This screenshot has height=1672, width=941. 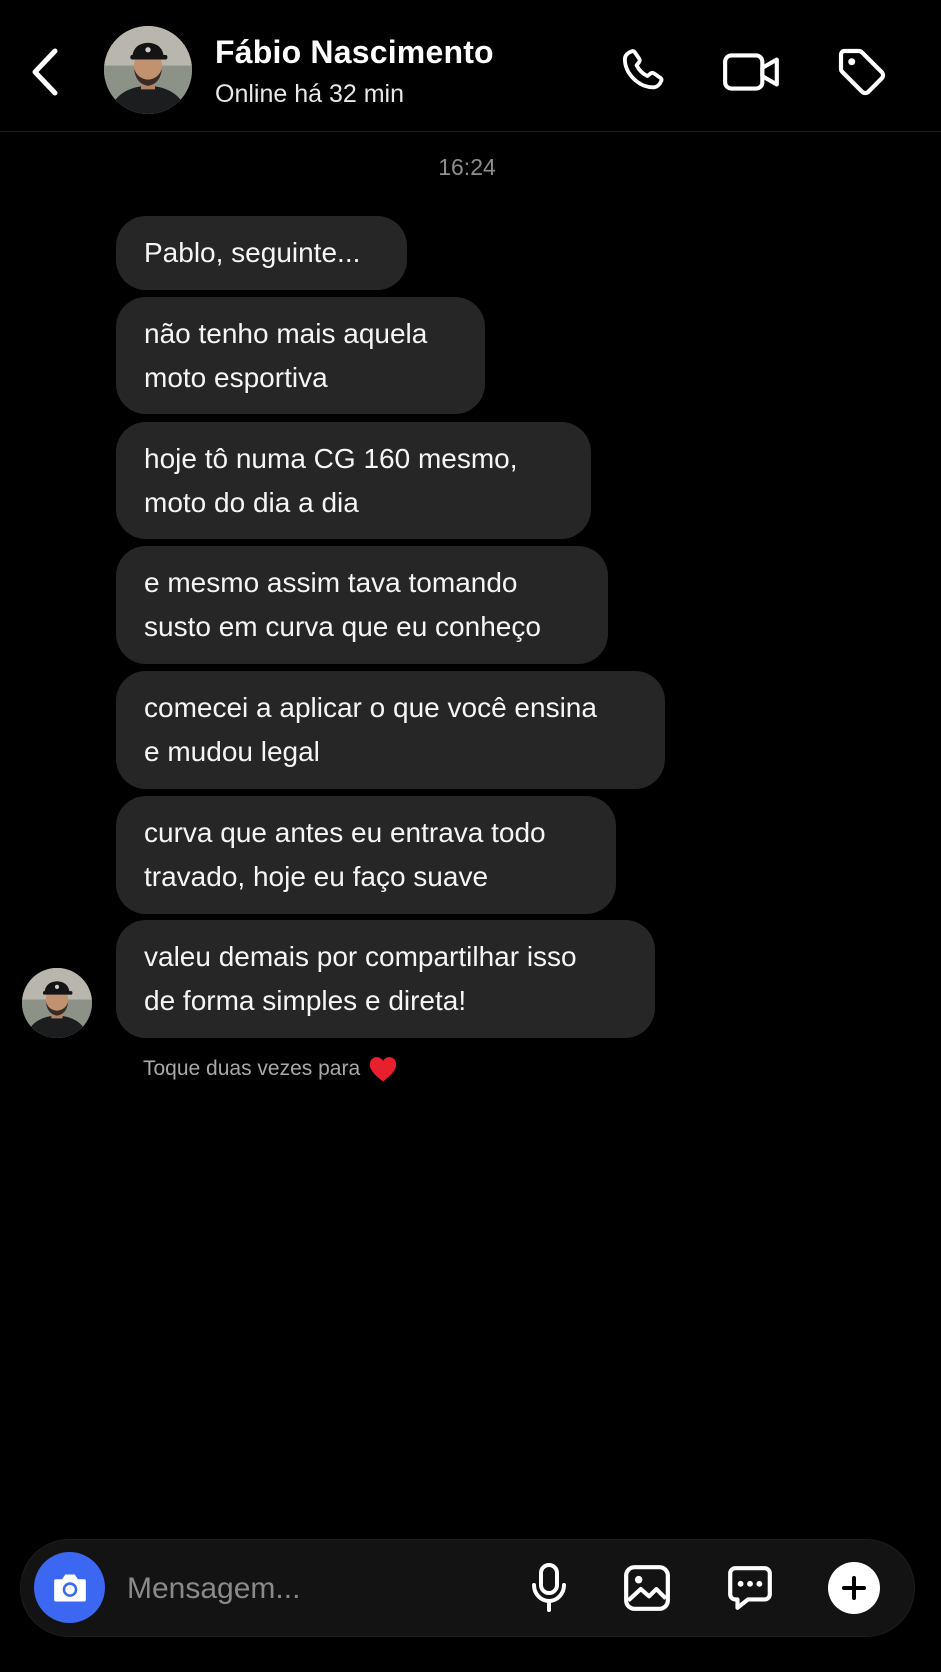 What do you see at coordinates (467, 167) in the screenshot?
I see `message-timestamp: 16:24` at bounding box center [467, 167].